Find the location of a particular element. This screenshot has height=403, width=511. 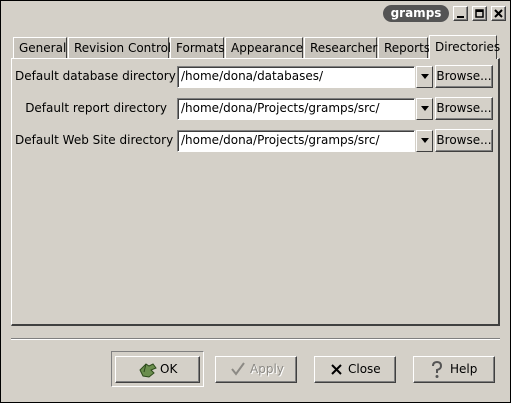

report-directory-combo: /home/dona/Projects/gramps/src/ is located at coordinates (305, 109).